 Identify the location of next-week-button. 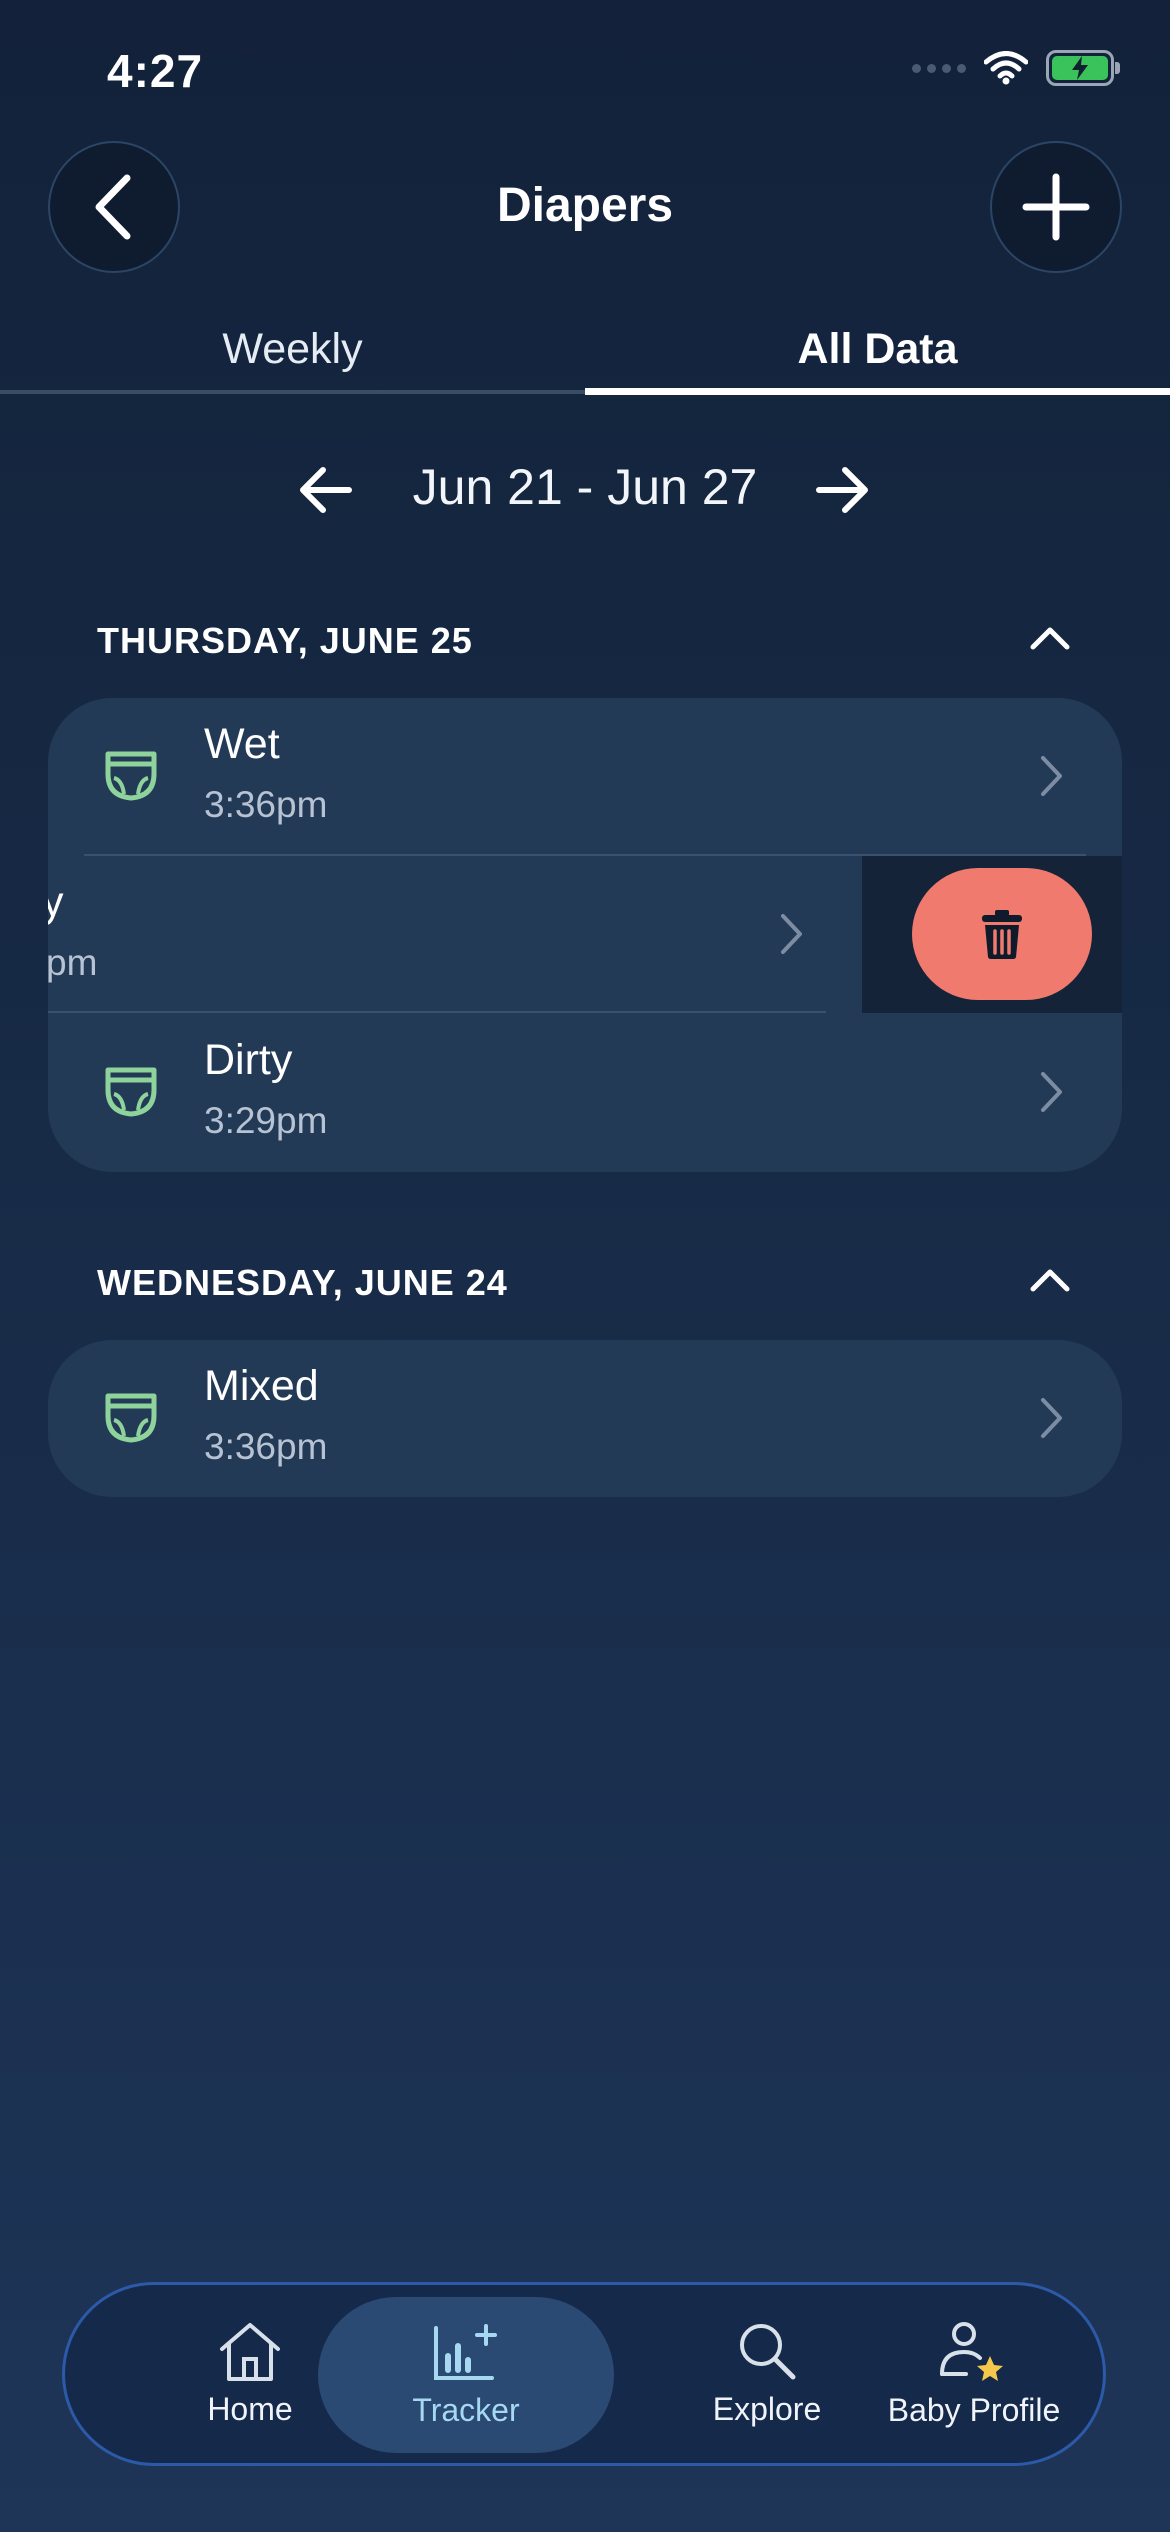
(843, 490).